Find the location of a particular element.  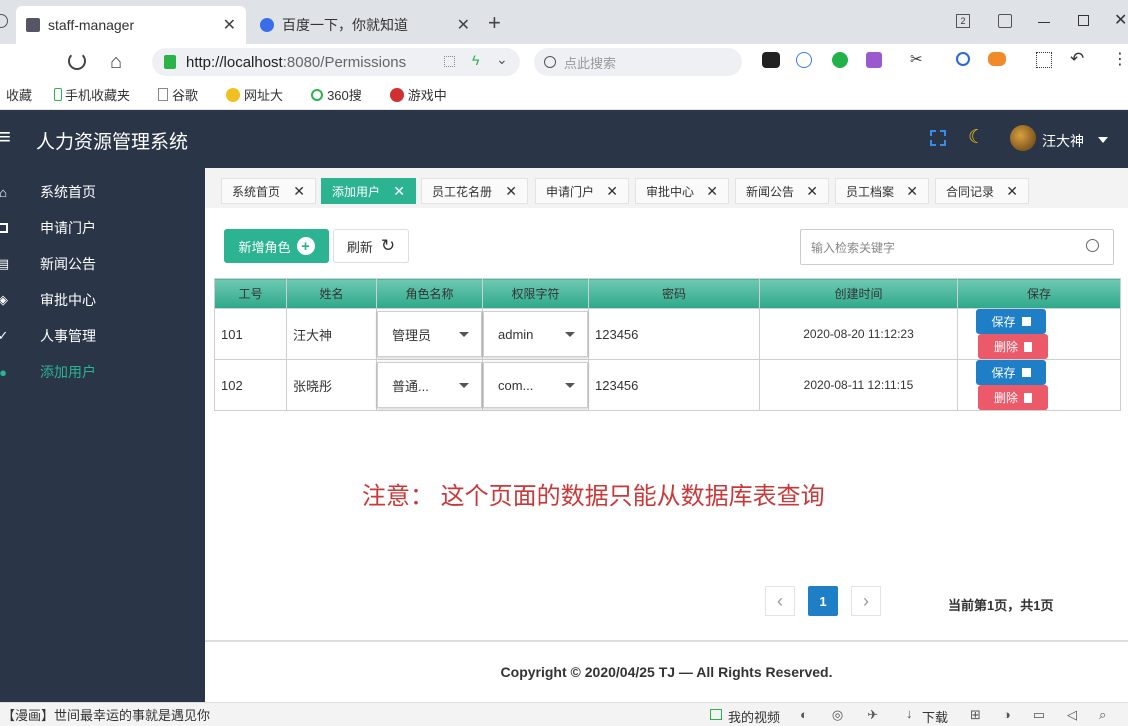

page-tab-news: 新闻公告 ✕ is located at coordinates (782, 191).